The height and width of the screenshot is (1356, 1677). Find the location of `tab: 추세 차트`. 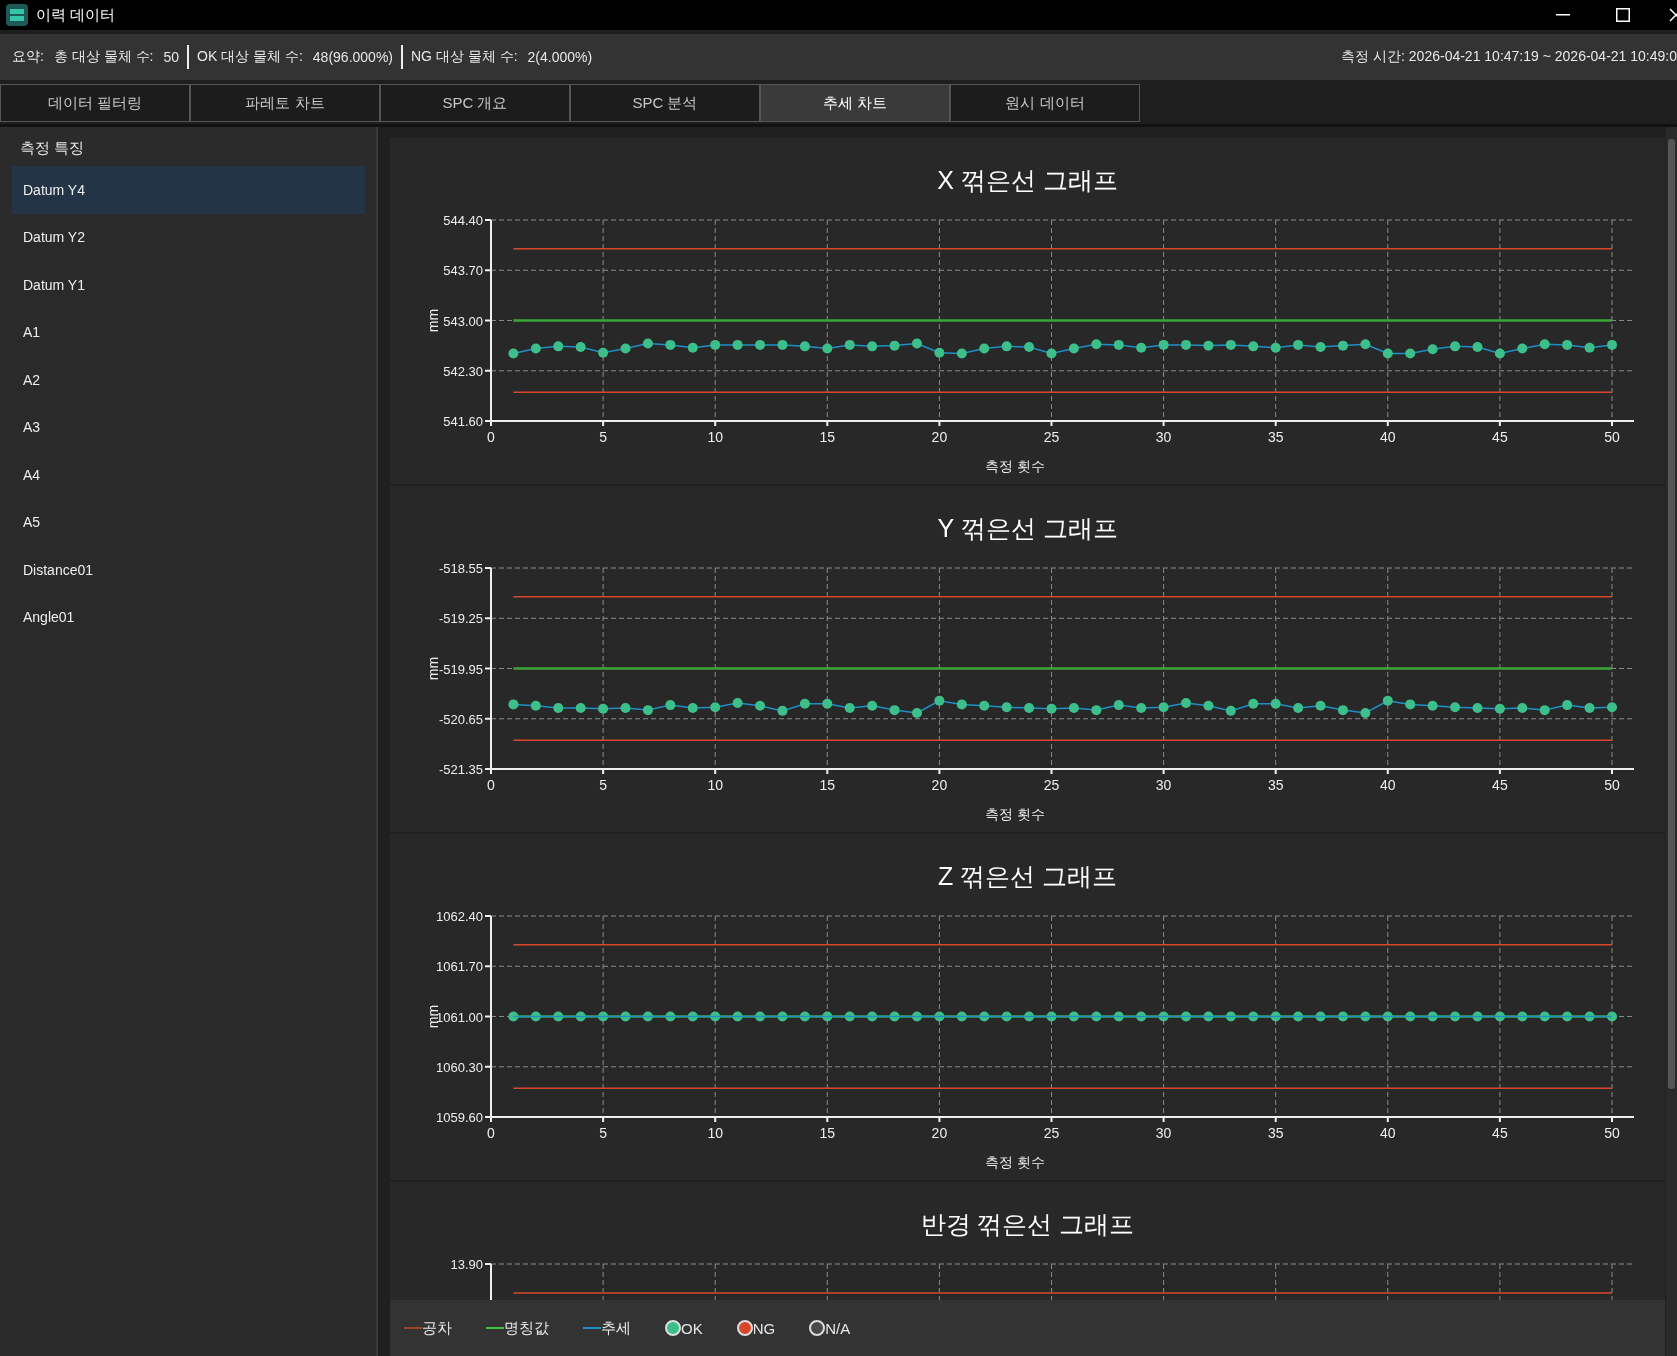

tab: 추세 차트 is located at coordinates (855, 103).